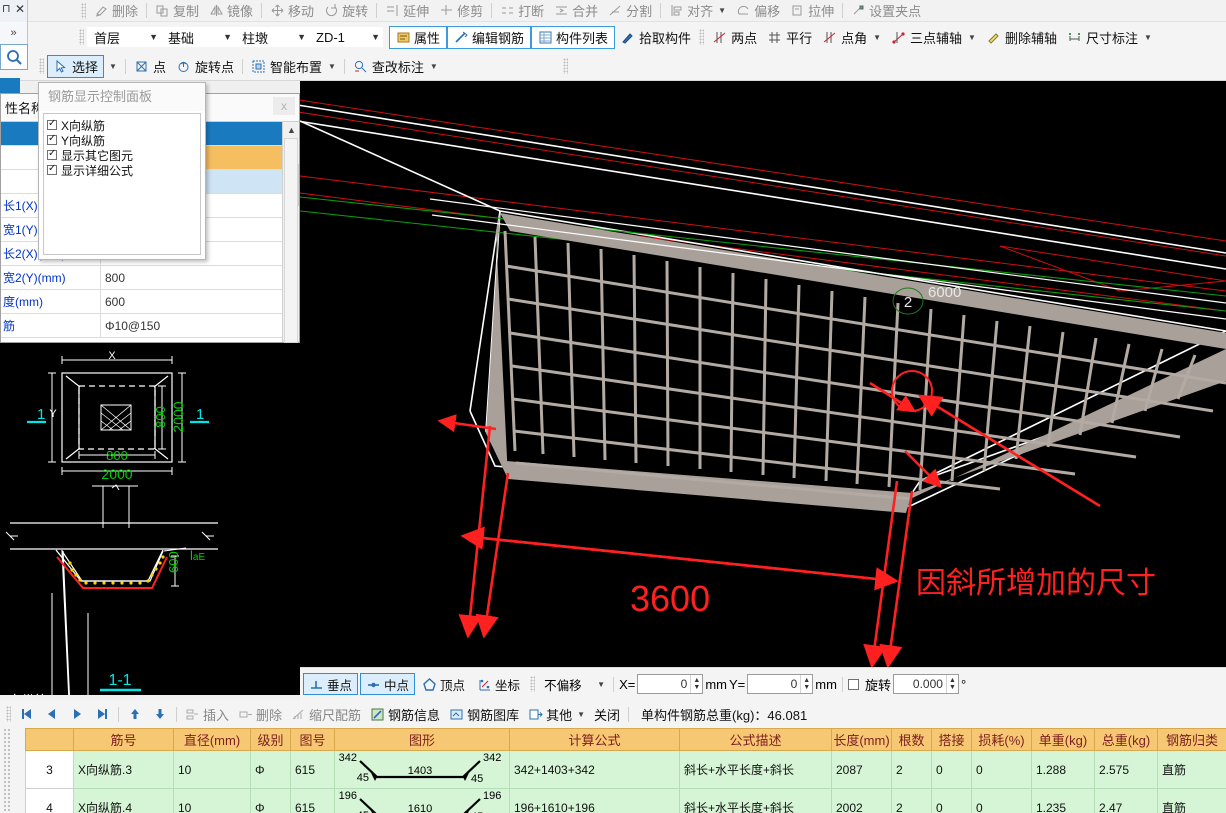 This screenshot has width=1226, height=813. Describe the element at coordinates (200, 277) in the screenshot. I see `property-value: 800` at that location.